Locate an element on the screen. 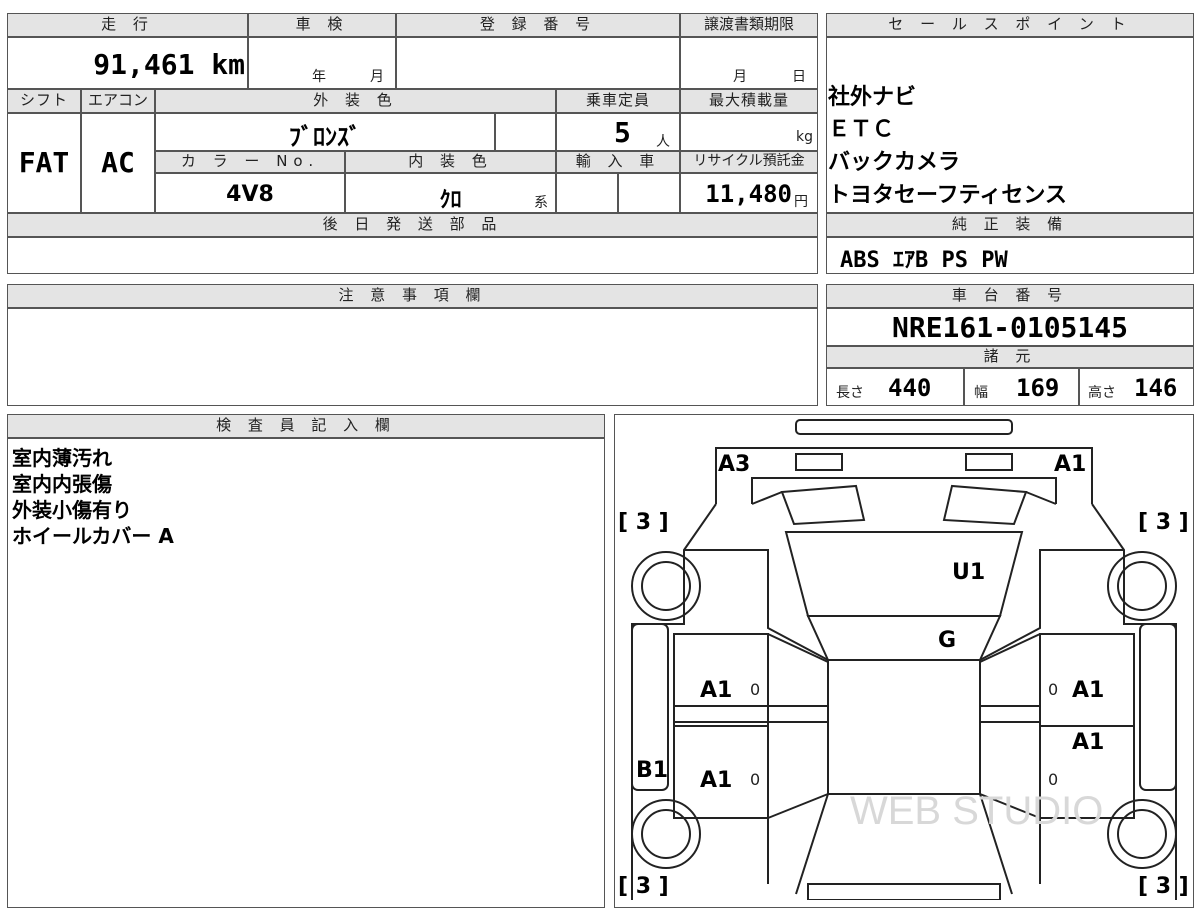 This screenshot has width=1200, height=908. width-value: 169 is located at coordinates (1038, 388).